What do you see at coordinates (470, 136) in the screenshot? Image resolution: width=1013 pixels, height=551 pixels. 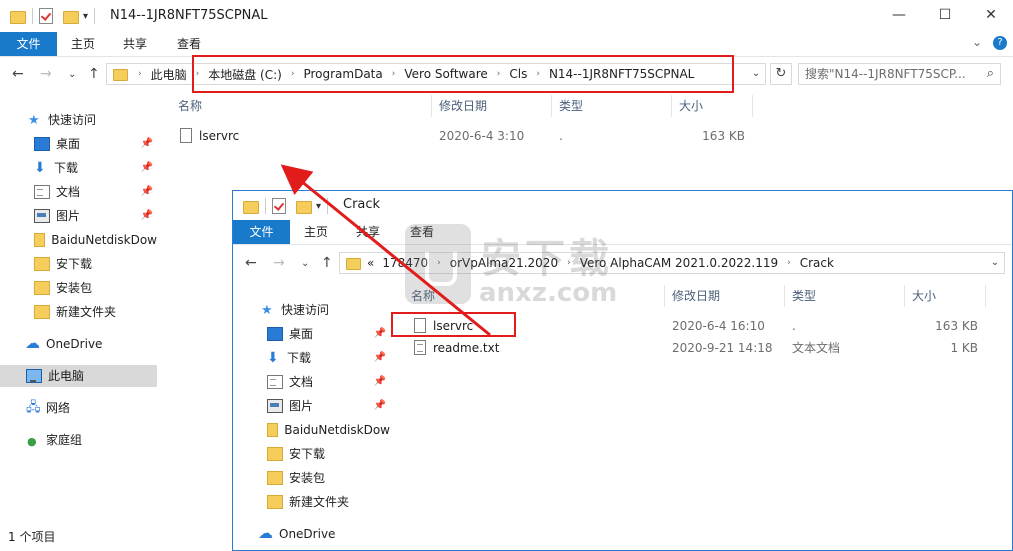 I see `file-row-lservrc: lservrc 2020-6-4 3:10 . 163 KB` at bounding box center [470, 136].